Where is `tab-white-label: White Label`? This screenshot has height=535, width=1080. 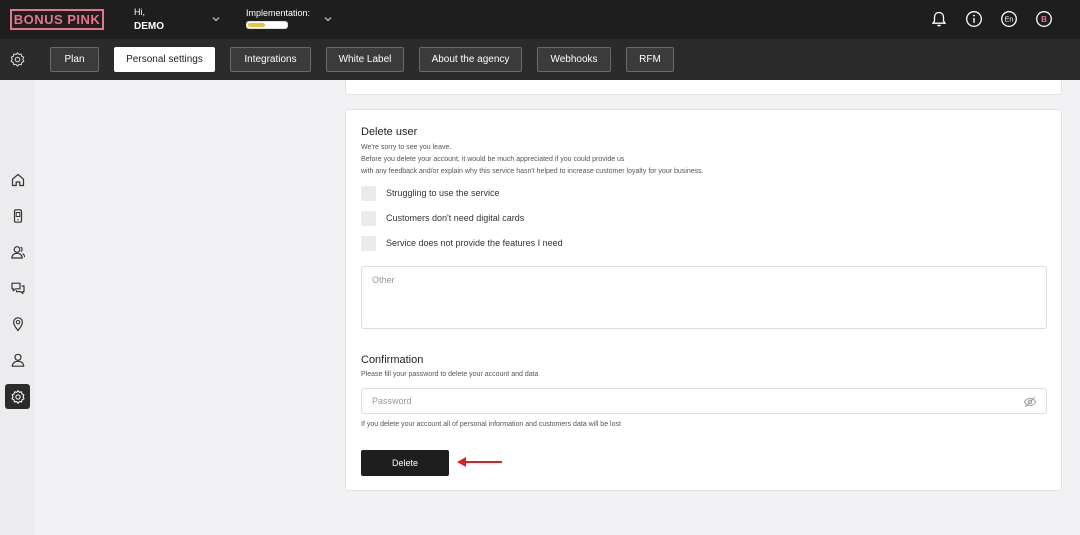
tab-white-label: White Label is located at coordinates (365, 59).